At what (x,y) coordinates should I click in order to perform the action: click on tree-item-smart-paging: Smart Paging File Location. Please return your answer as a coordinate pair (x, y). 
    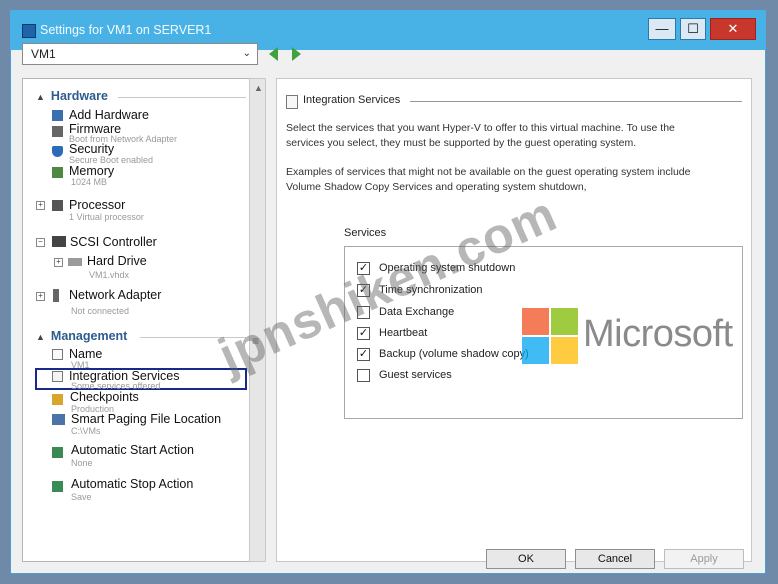
    Looking at the image, I should click on (146, 419).